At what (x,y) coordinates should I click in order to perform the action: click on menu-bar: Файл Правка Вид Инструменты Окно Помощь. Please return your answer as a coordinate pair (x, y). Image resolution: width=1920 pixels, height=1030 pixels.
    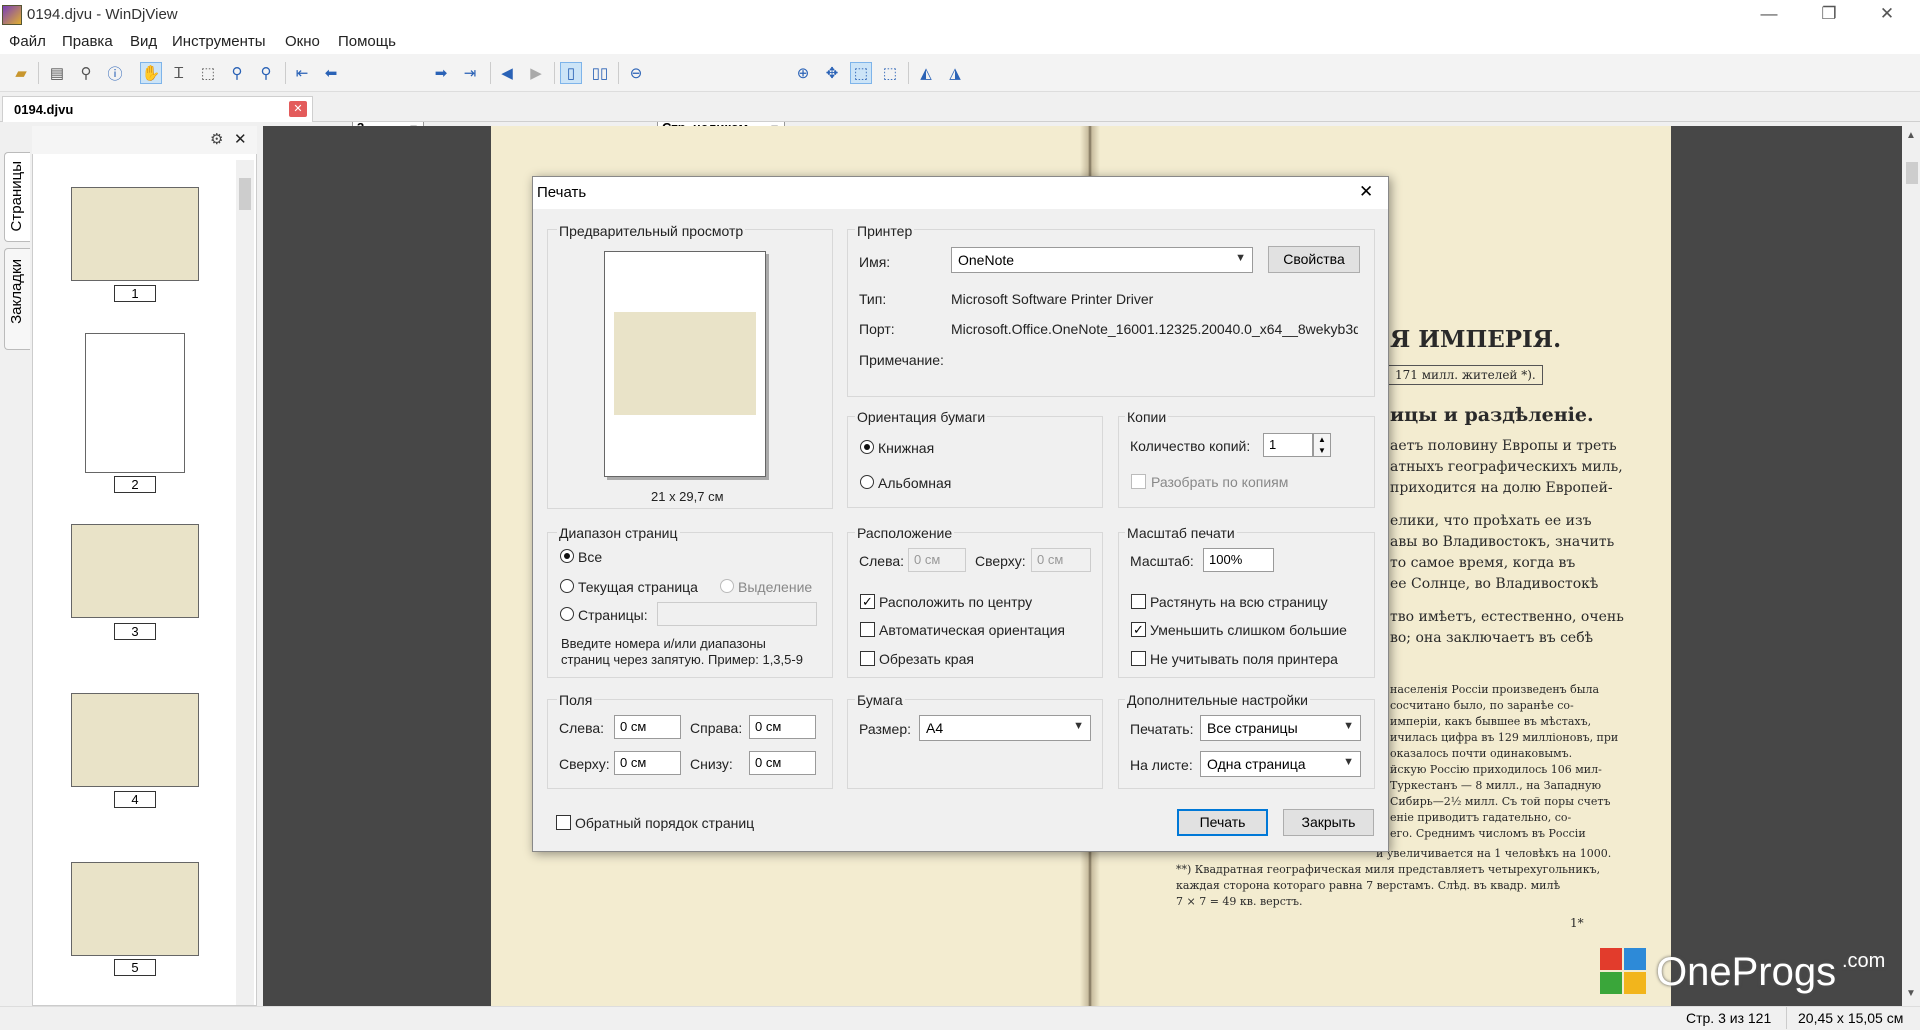
    Looking at the image, I should click on (960, 42).